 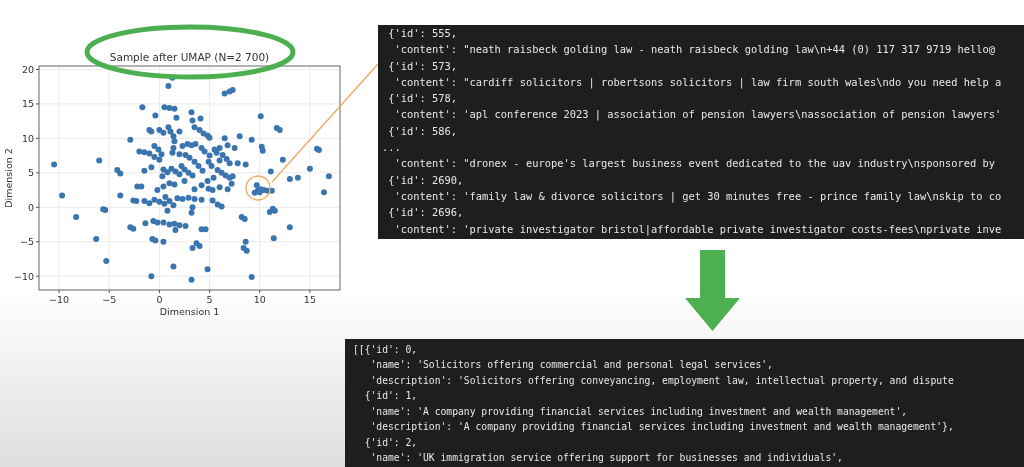 I want to click on tick-label: 20, so click(x=27, y=69).